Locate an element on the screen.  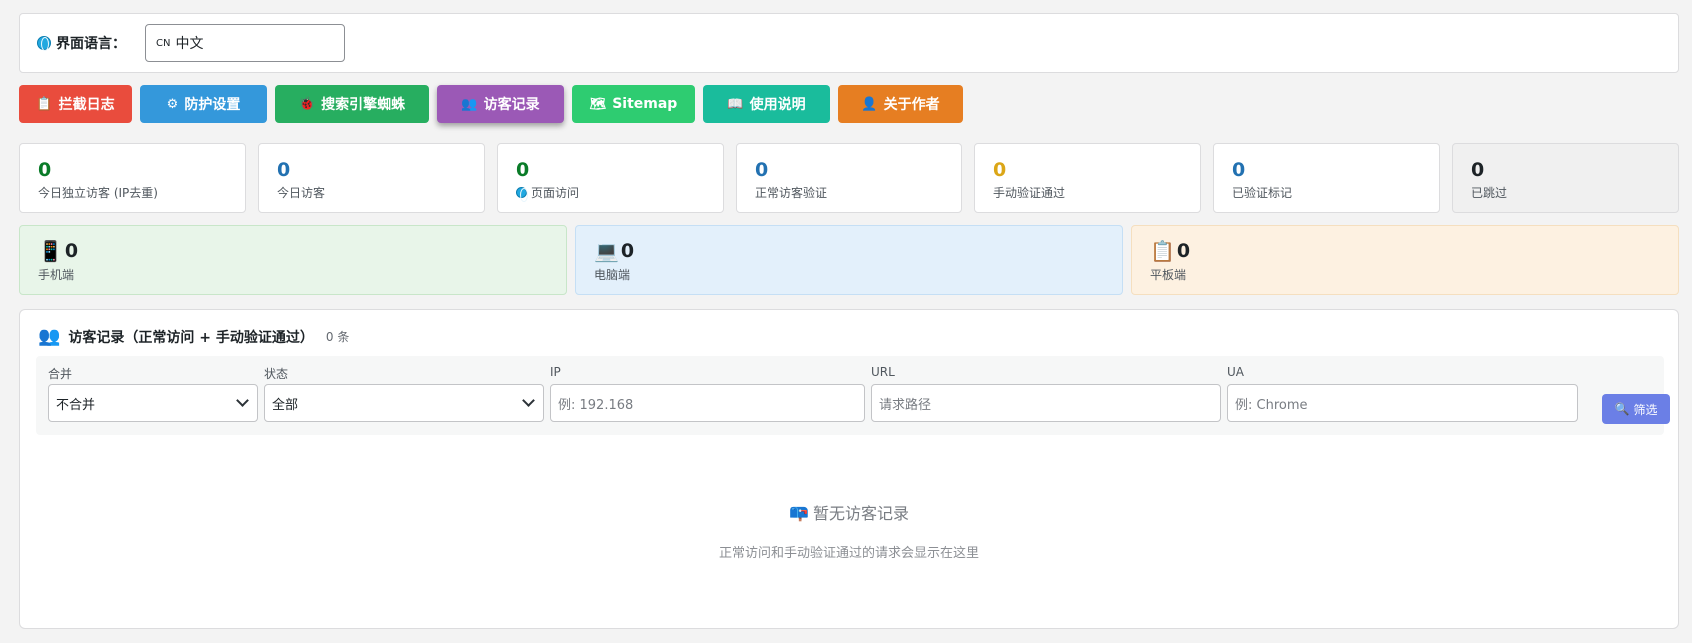
url-input: 请求路径 is located at coordinates (1046, 403).